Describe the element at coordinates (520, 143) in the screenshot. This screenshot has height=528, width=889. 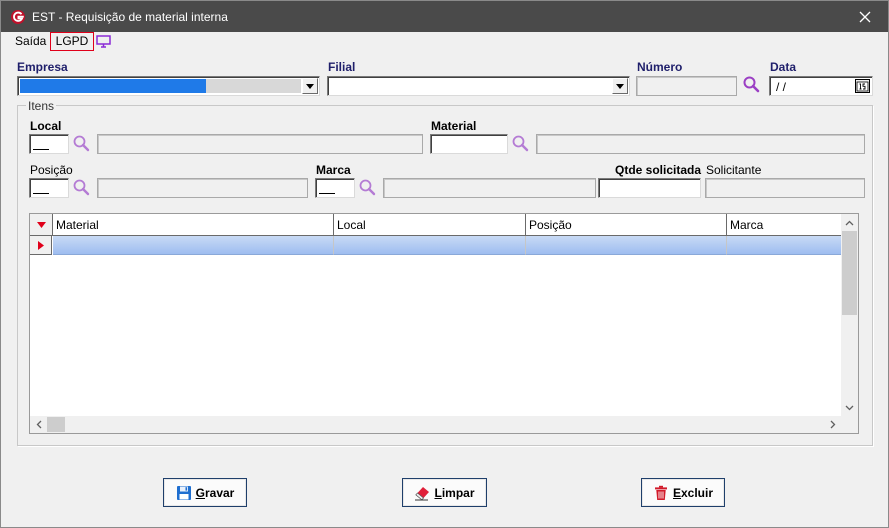
I see `material-search-icon` at that location.